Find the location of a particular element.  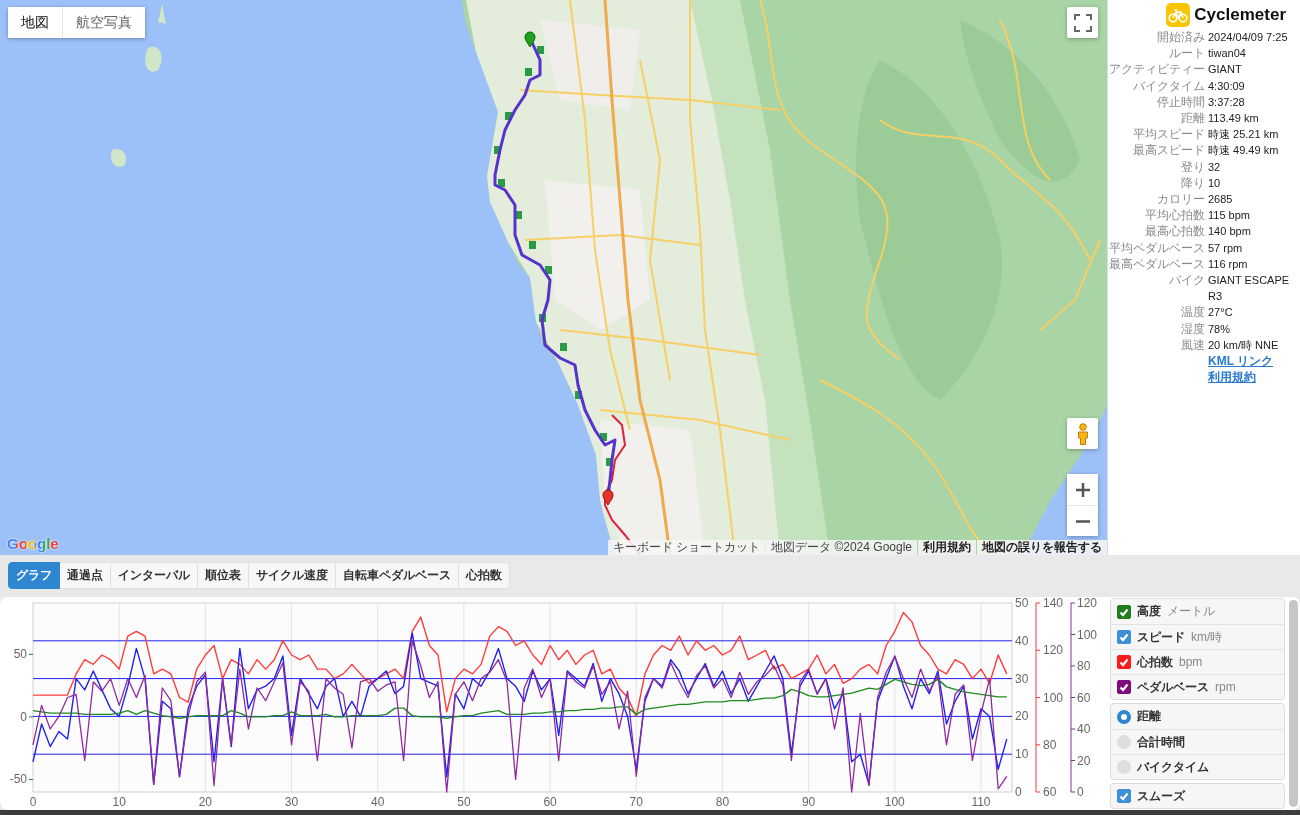

person-icon is located at coordinates (1082, 433).